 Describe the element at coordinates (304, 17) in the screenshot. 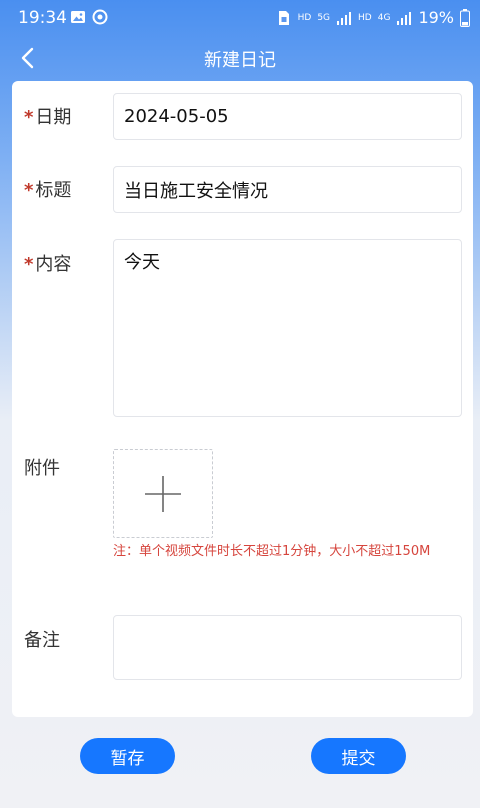

I see `network-hd-label: HD` at that location.